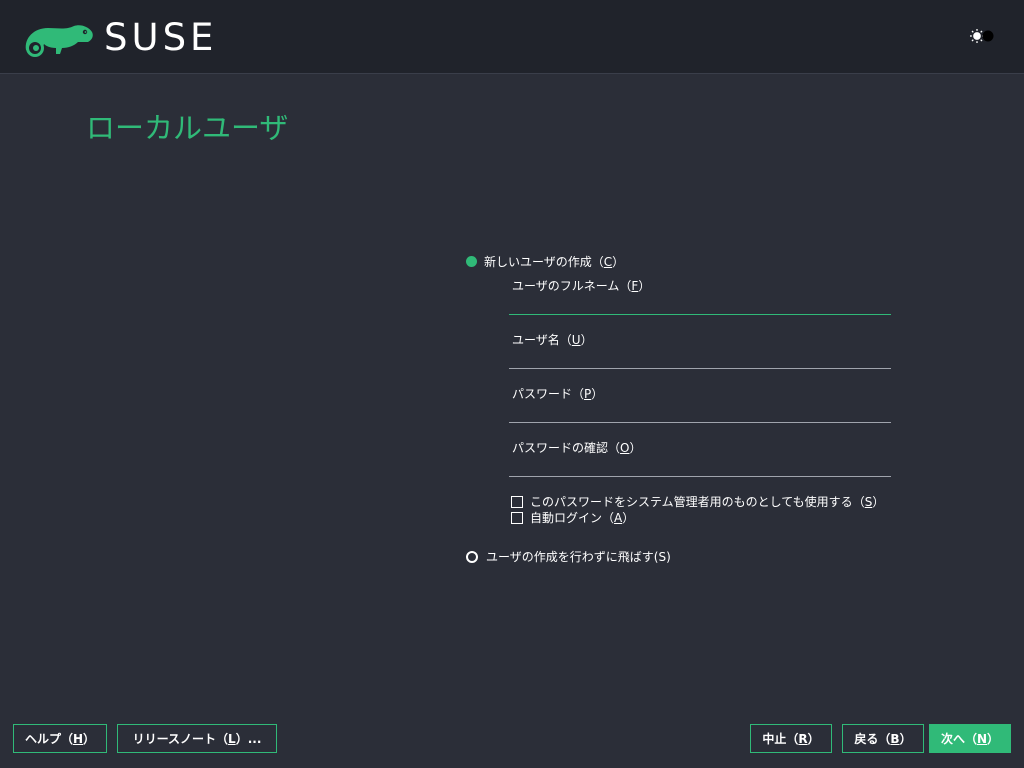 This screenshot has height=768, width=1024. What do you see at coordinates (554, 262) in the screenshot?
I see `create-user-label: 新しいユーザの作成（C）` at bounding box center [554, 262].